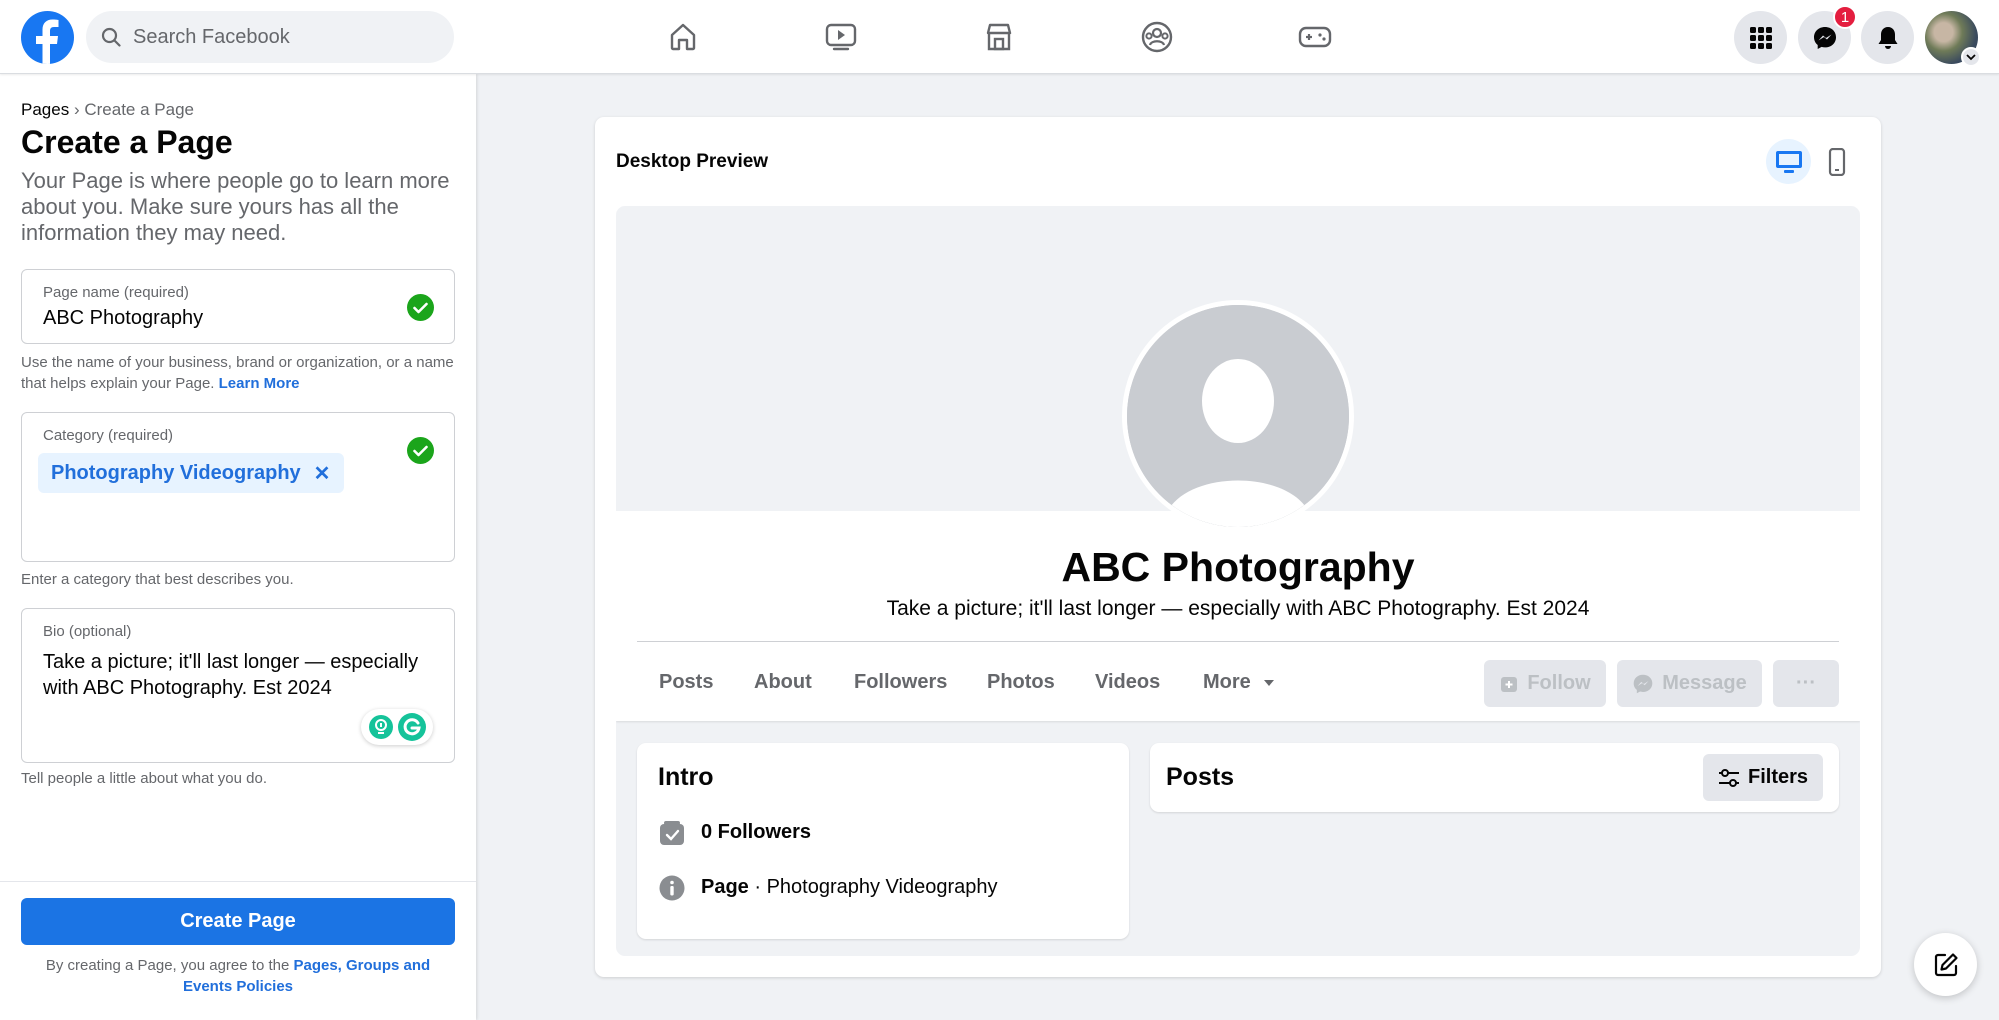  I want to click on bio-helper: Tell people a little about what you do., so click(144, 778).